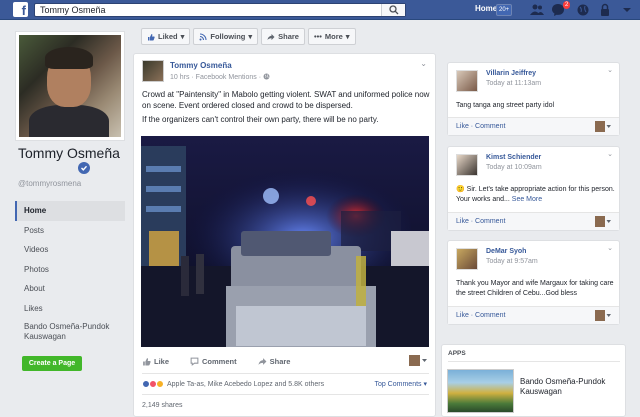 The height and width of the screenshot is (417, 640). I want to click on privacy-lock-icon, so click(605, 10).